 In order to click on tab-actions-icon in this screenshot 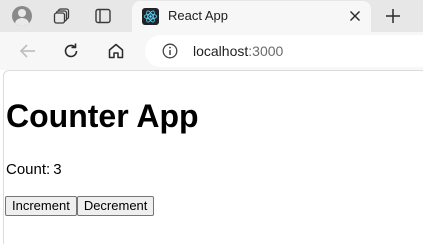, I will do `click(103, 16)`.